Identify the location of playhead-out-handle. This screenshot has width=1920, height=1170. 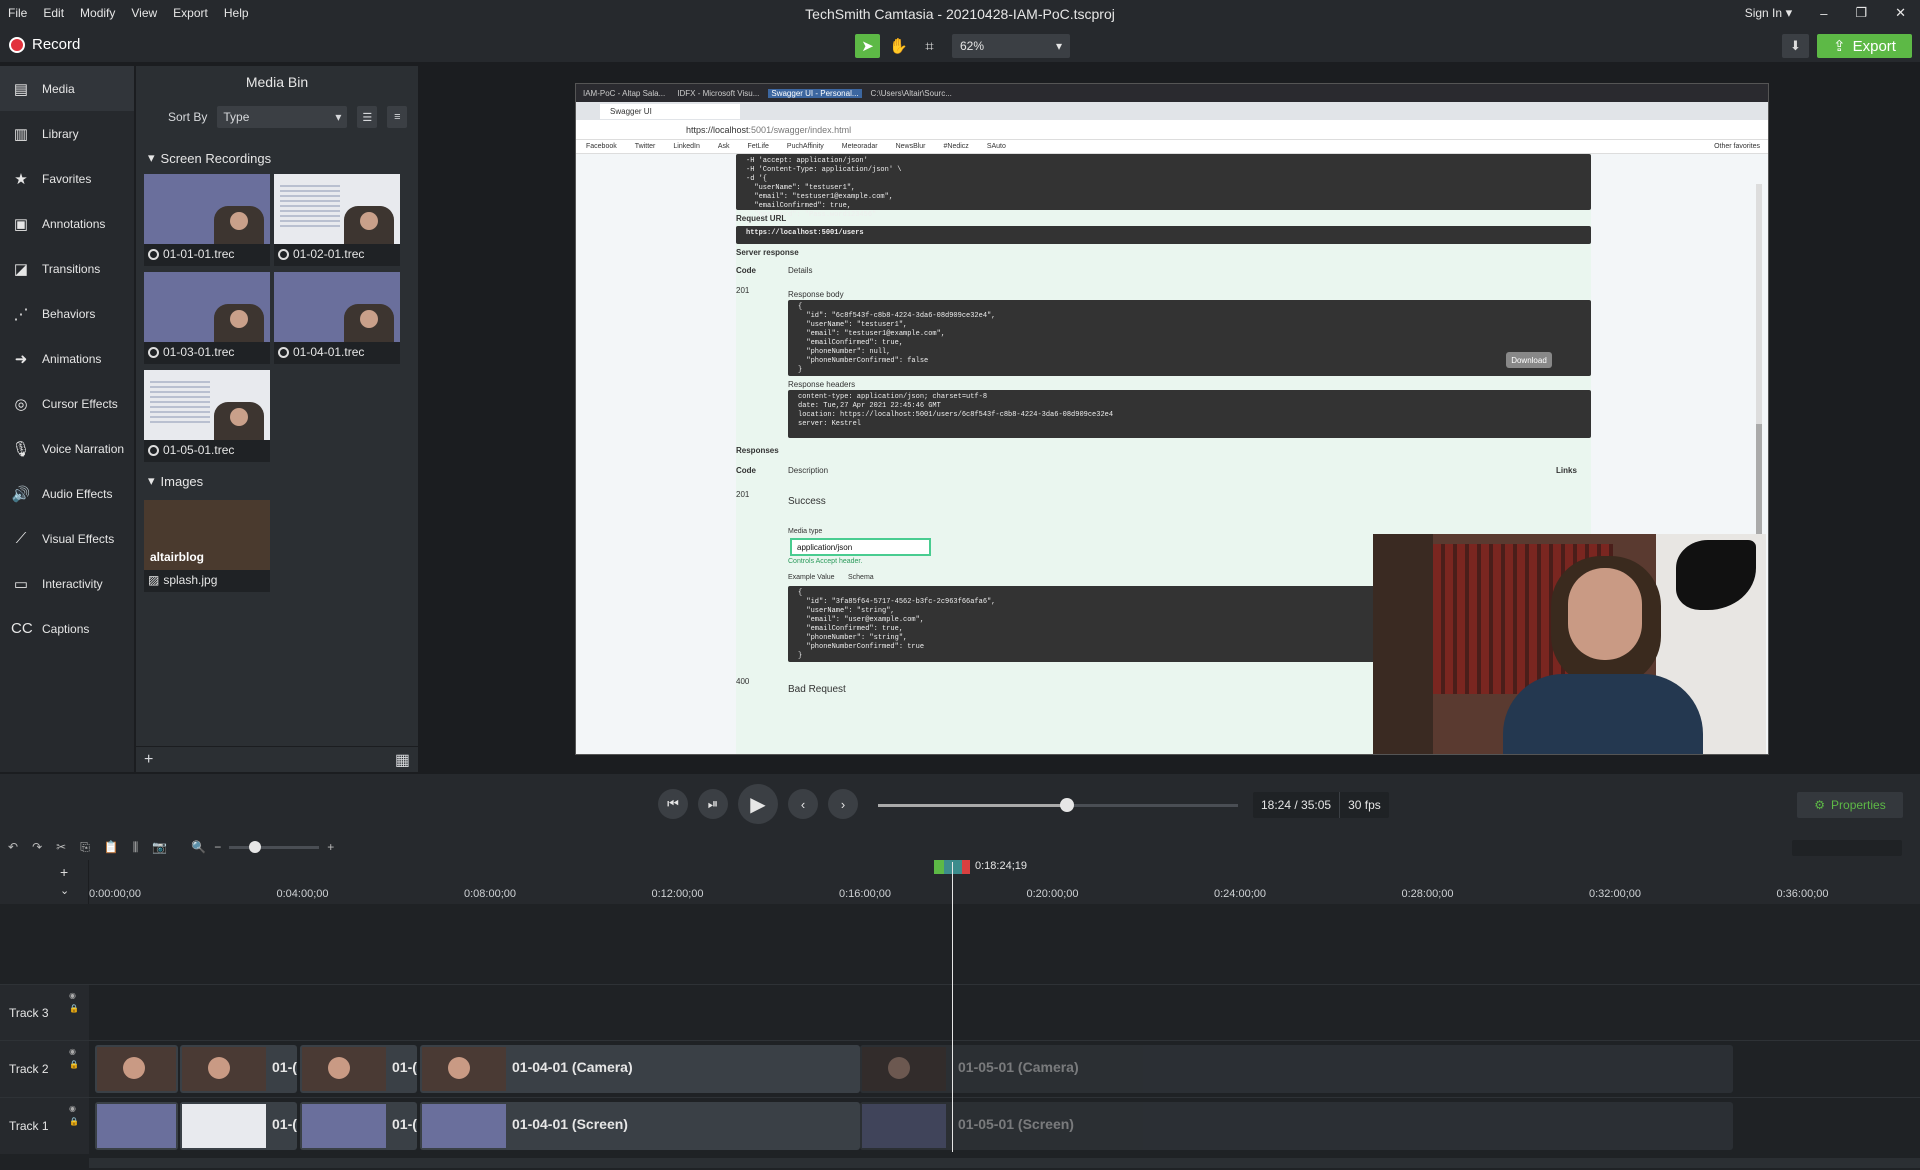
(966, 867).